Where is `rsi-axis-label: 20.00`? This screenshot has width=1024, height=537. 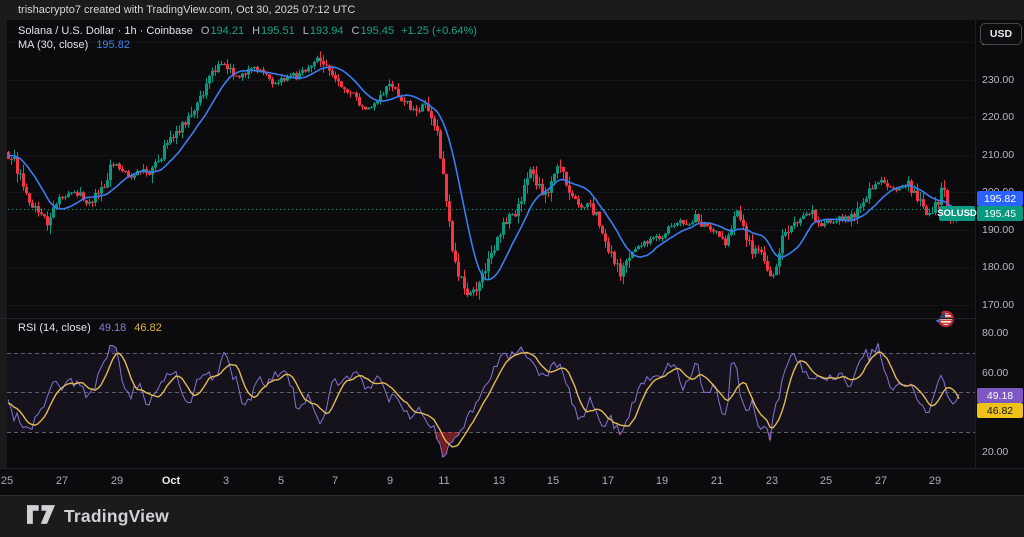 rsi-axis-label: 20.00 is located at coordinates (995, 451).